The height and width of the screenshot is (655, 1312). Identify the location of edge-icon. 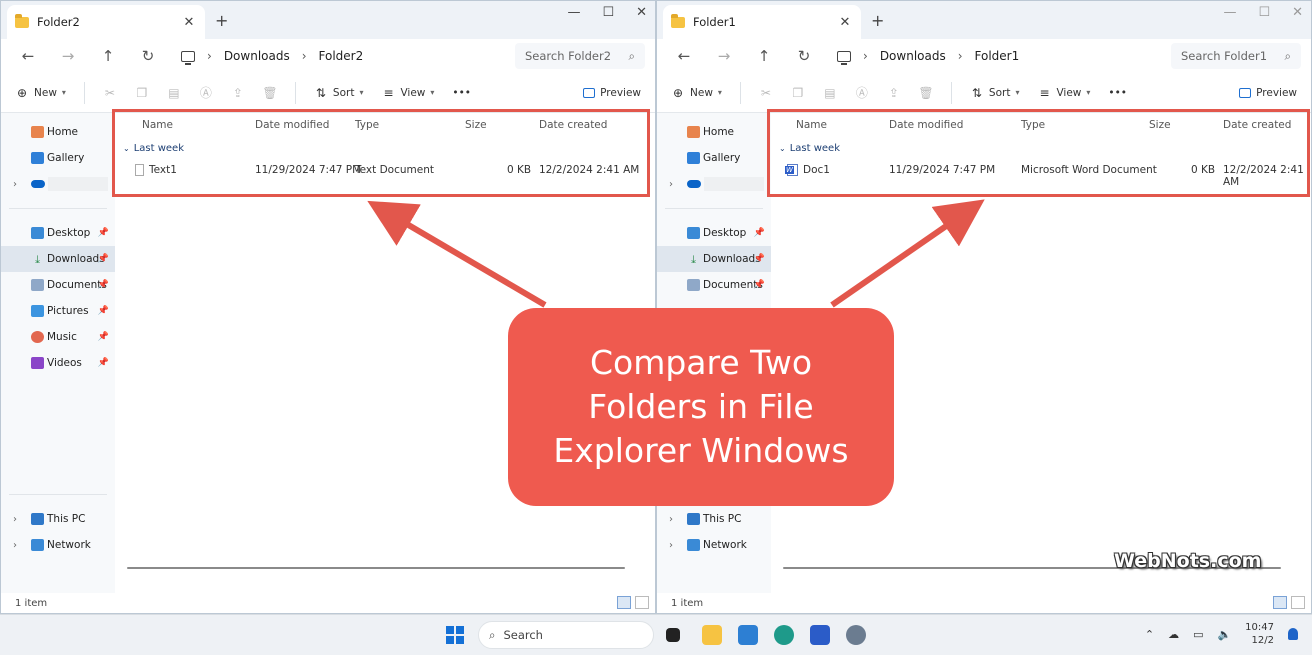
(784, 635).